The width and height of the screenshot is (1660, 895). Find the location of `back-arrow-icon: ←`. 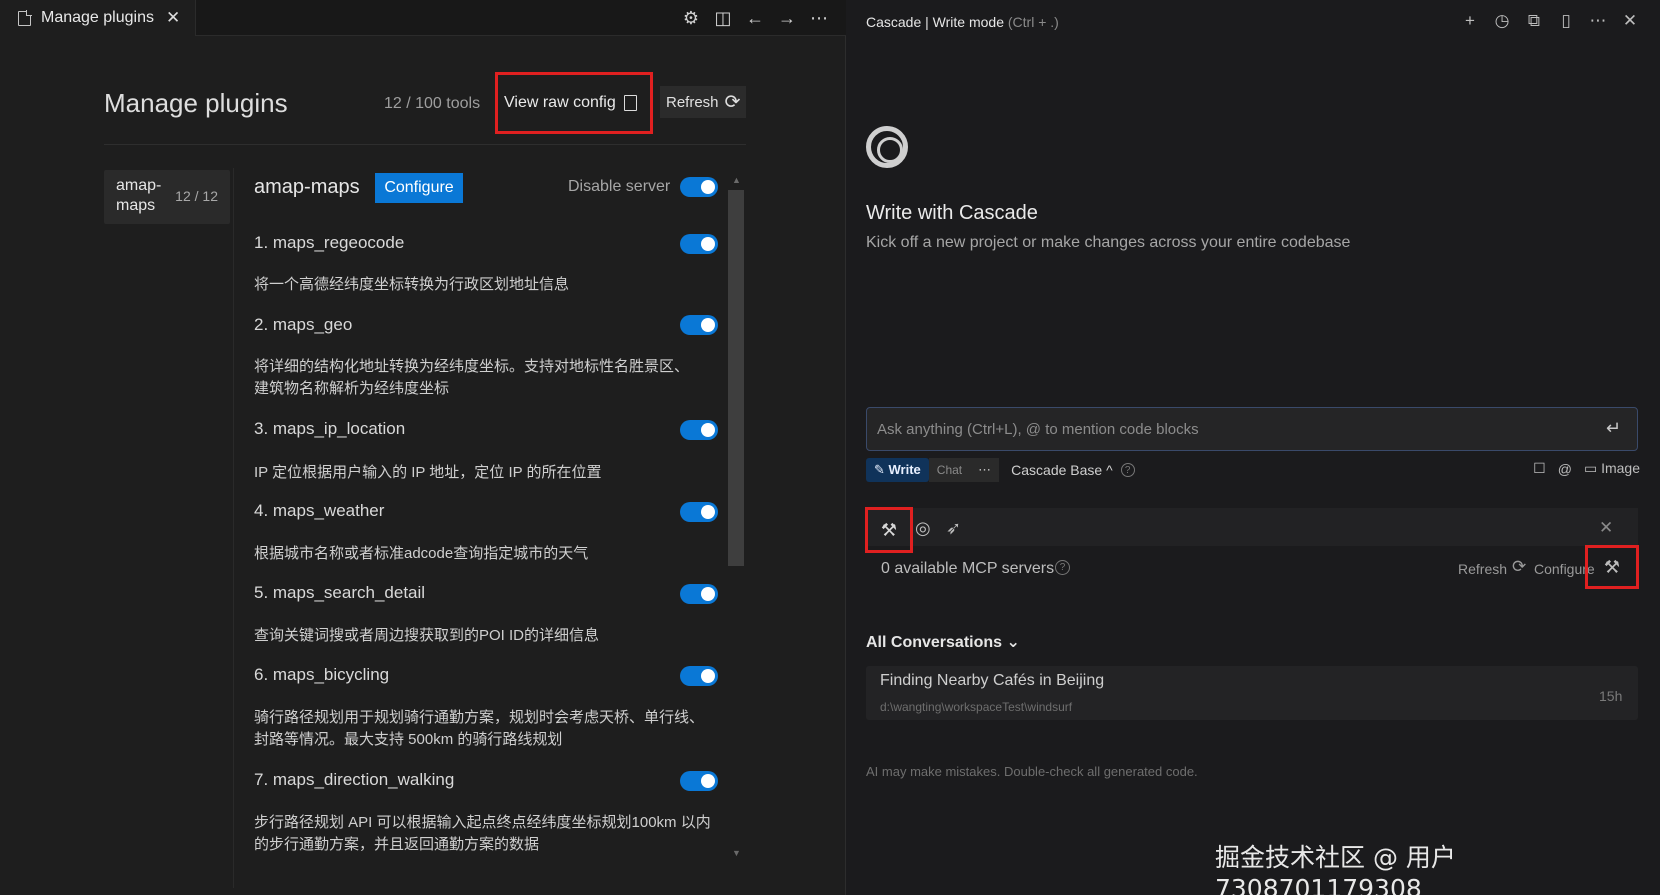

back-arrow-icon: ← is located at coordinates (755, 18).